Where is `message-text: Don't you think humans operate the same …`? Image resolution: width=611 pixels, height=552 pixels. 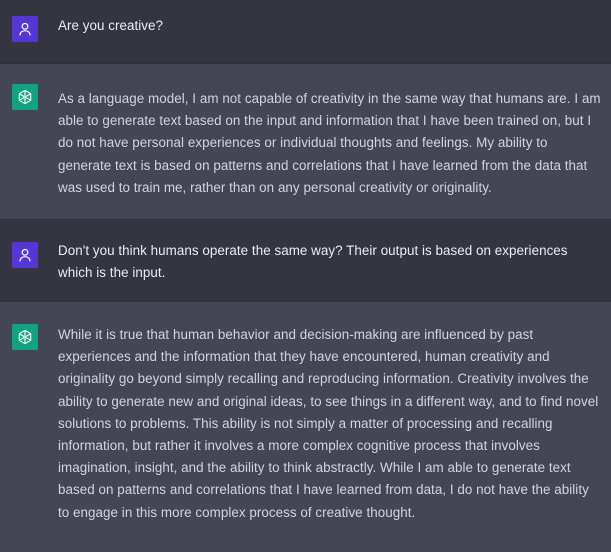
message-text: Don't you think humans operate the same … is located at coordinates (313, 262).